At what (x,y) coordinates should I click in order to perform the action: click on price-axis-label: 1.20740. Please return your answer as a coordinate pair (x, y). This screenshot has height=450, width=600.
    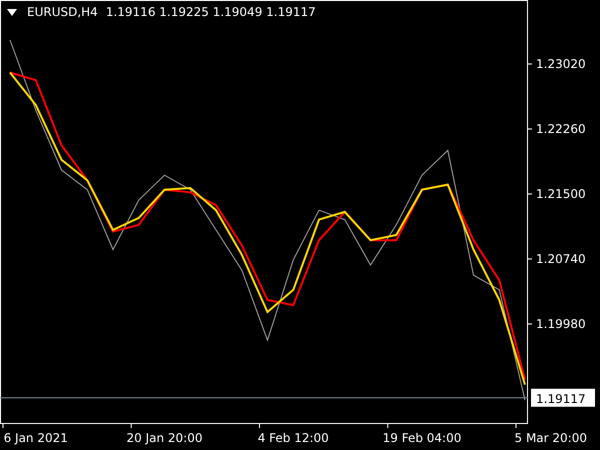
    Looking at the image, I should click on (561, 259).